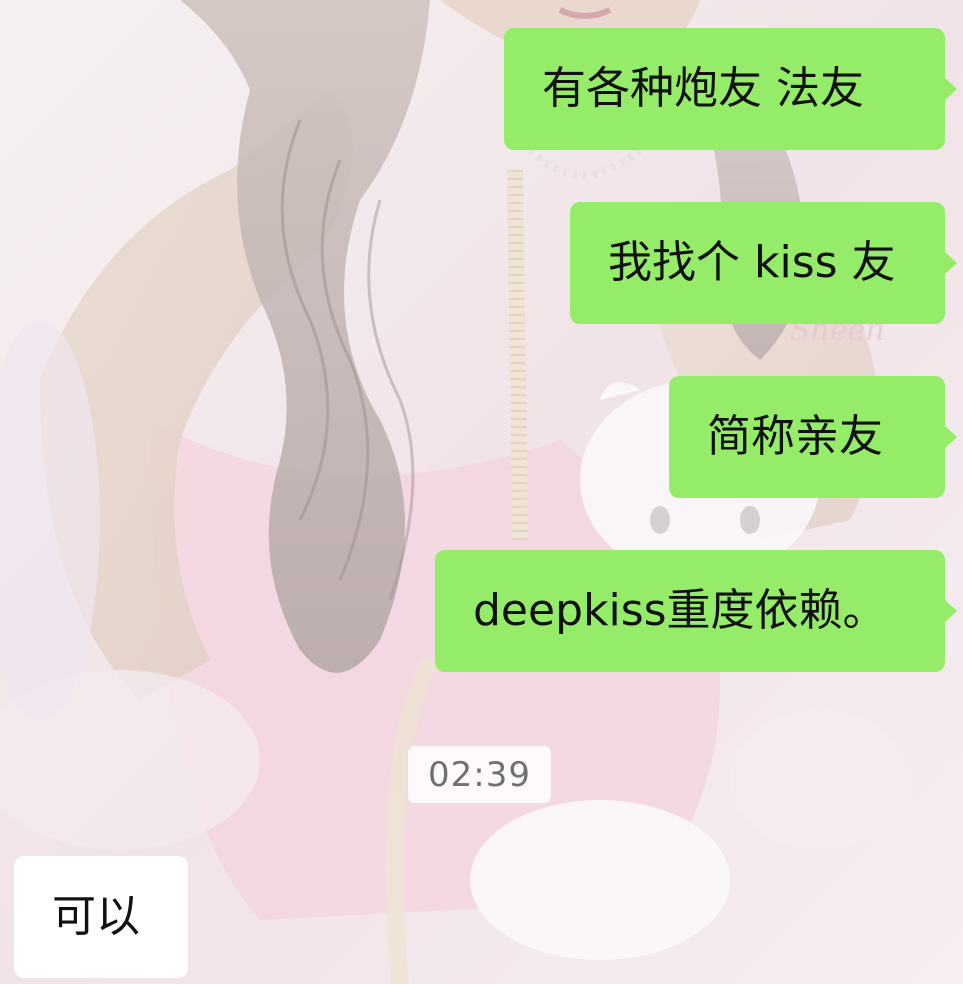  Describe the element at coordinates (703, 88) in the screenshot. I see `message-text: 有各种炮友 法友` at that location.